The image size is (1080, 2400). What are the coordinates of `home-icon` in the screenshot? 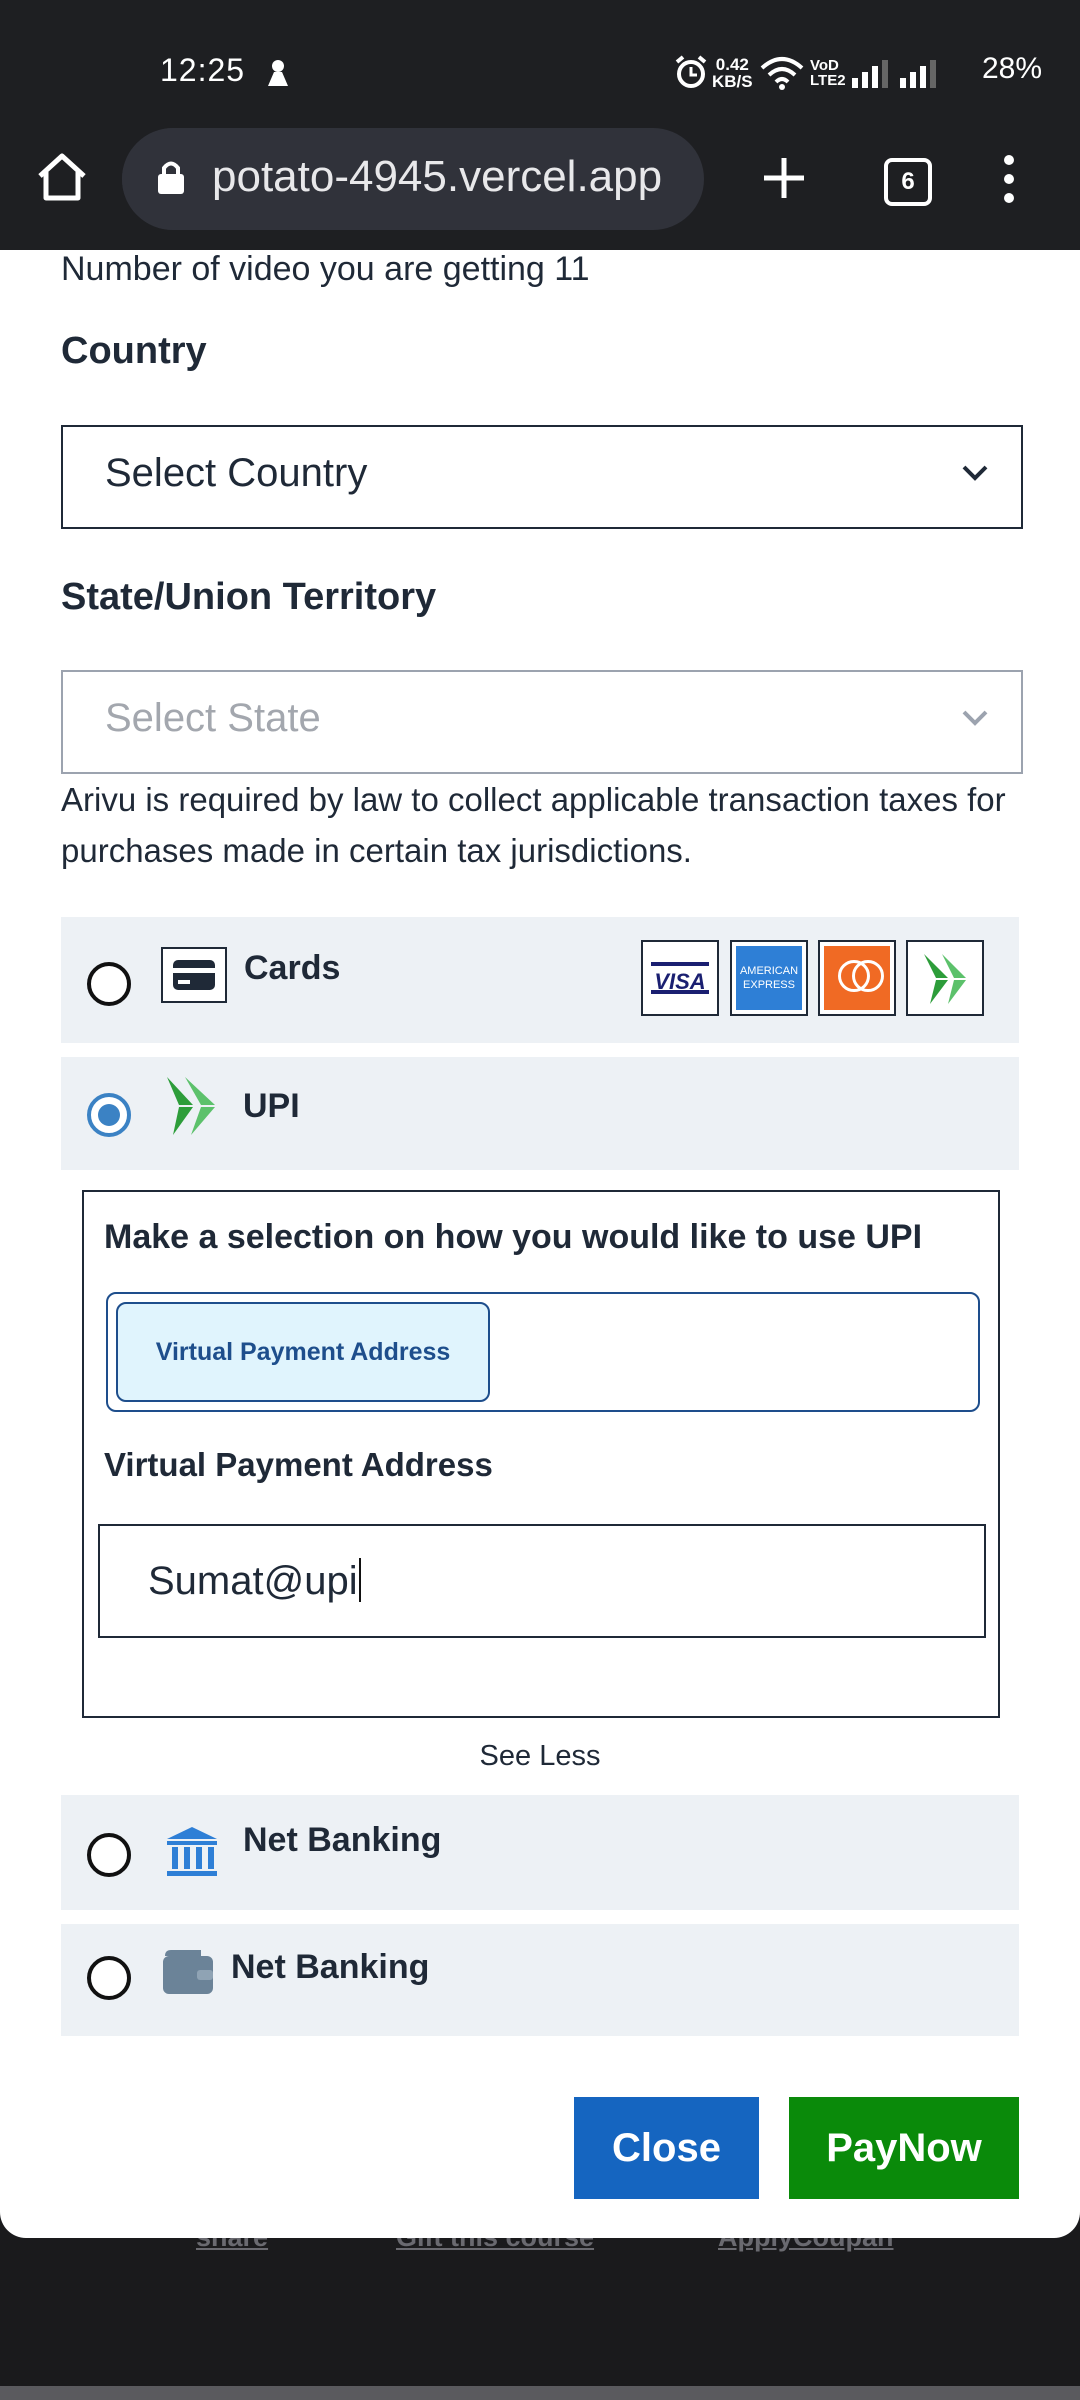 It's located at (62, 177).